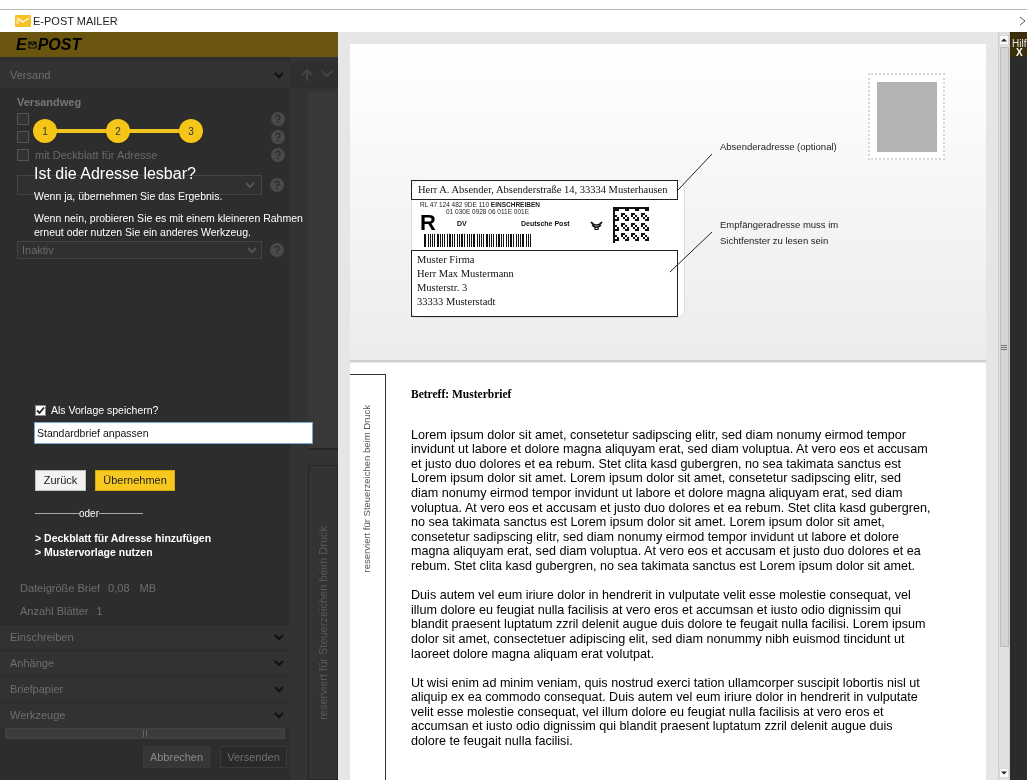  What do you see at coordinates (544, 190) in the screenshot?
I see `sender-address: Herr A. Absender, Absenderstraße 14, 33334 Musterhausen` at bounding box center [544, 190].